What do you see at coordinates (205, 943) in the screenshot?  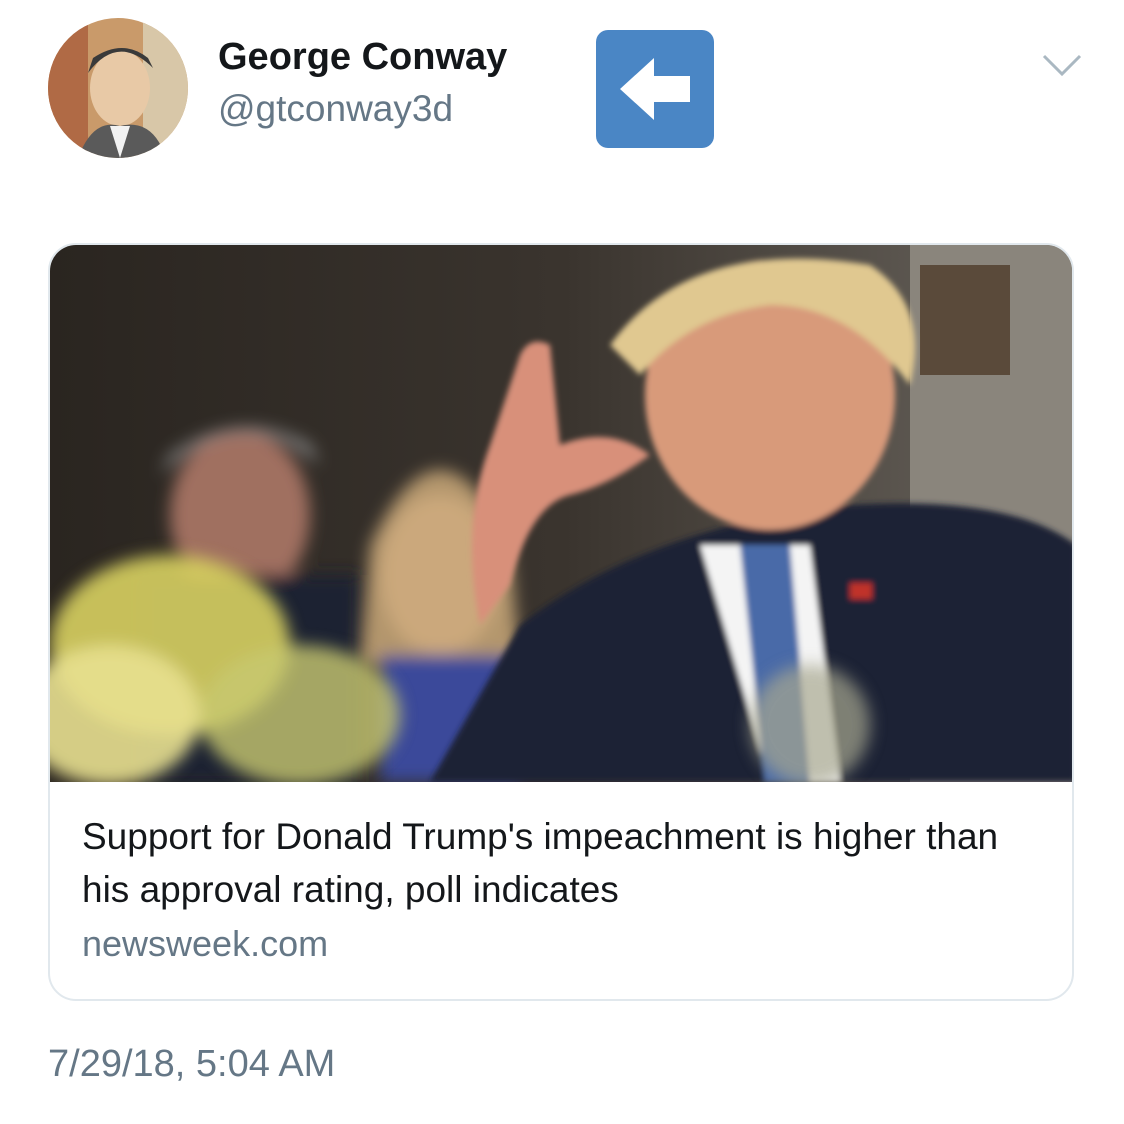 I see `card-domain: newsweek.com` at bounding box center [205, 943].